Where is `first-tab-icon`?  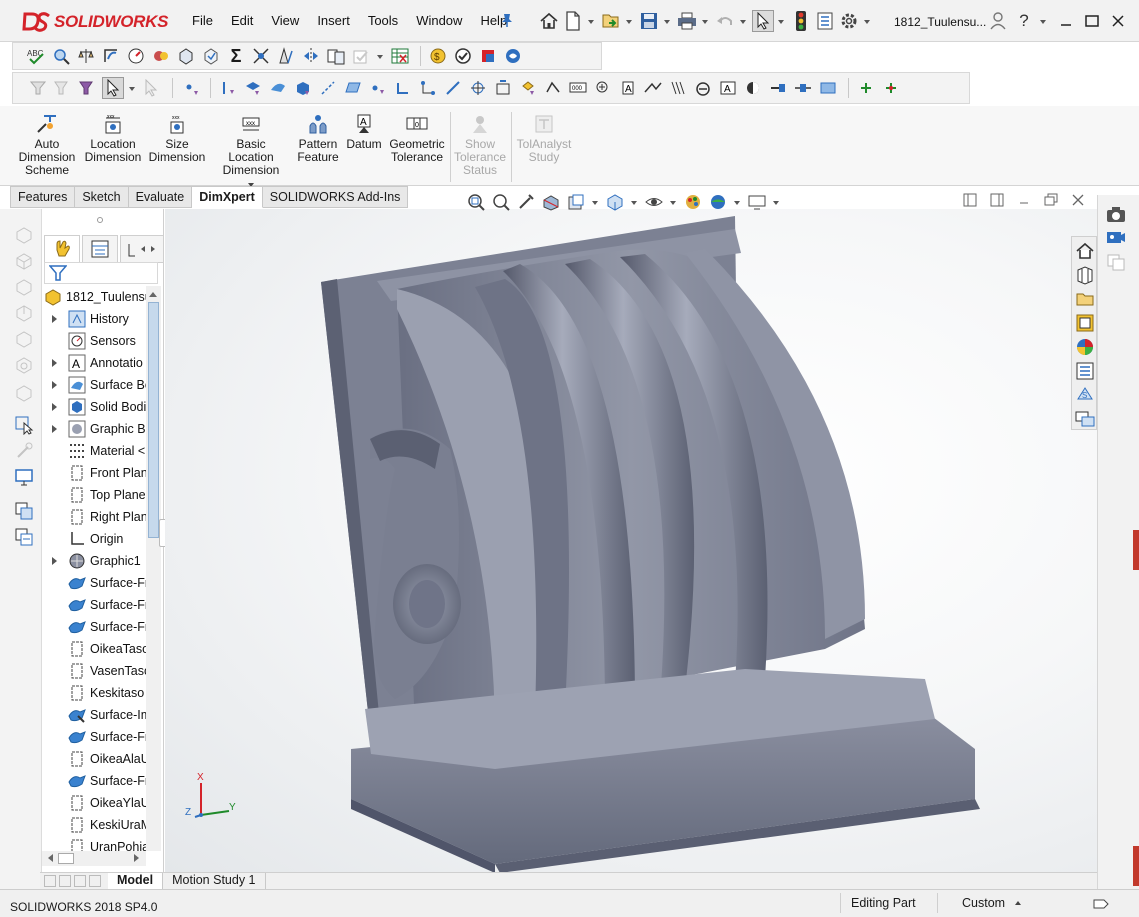 first-tab-icon is located at coordinates (50, 881).